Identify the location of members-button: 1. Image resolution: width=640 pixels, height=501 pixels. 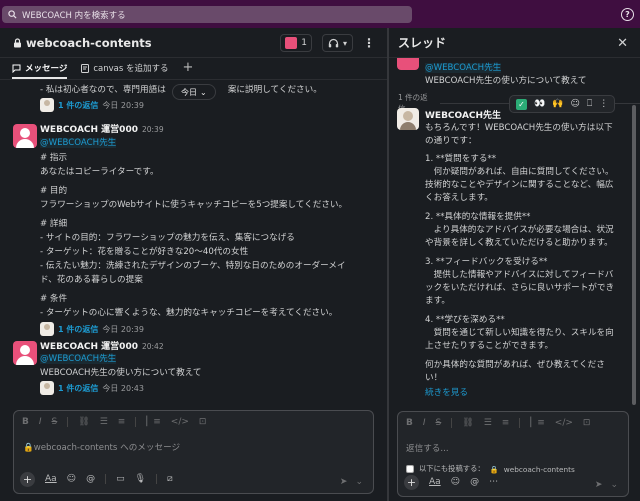
(296, 43).